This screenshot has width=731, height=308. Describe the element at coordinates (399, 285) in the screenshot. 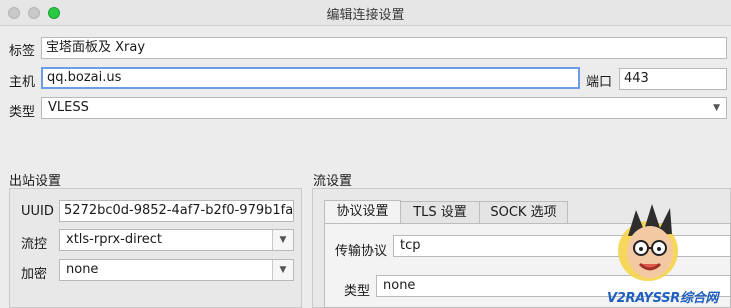

I see `stream-type-select-value: none` at that location.